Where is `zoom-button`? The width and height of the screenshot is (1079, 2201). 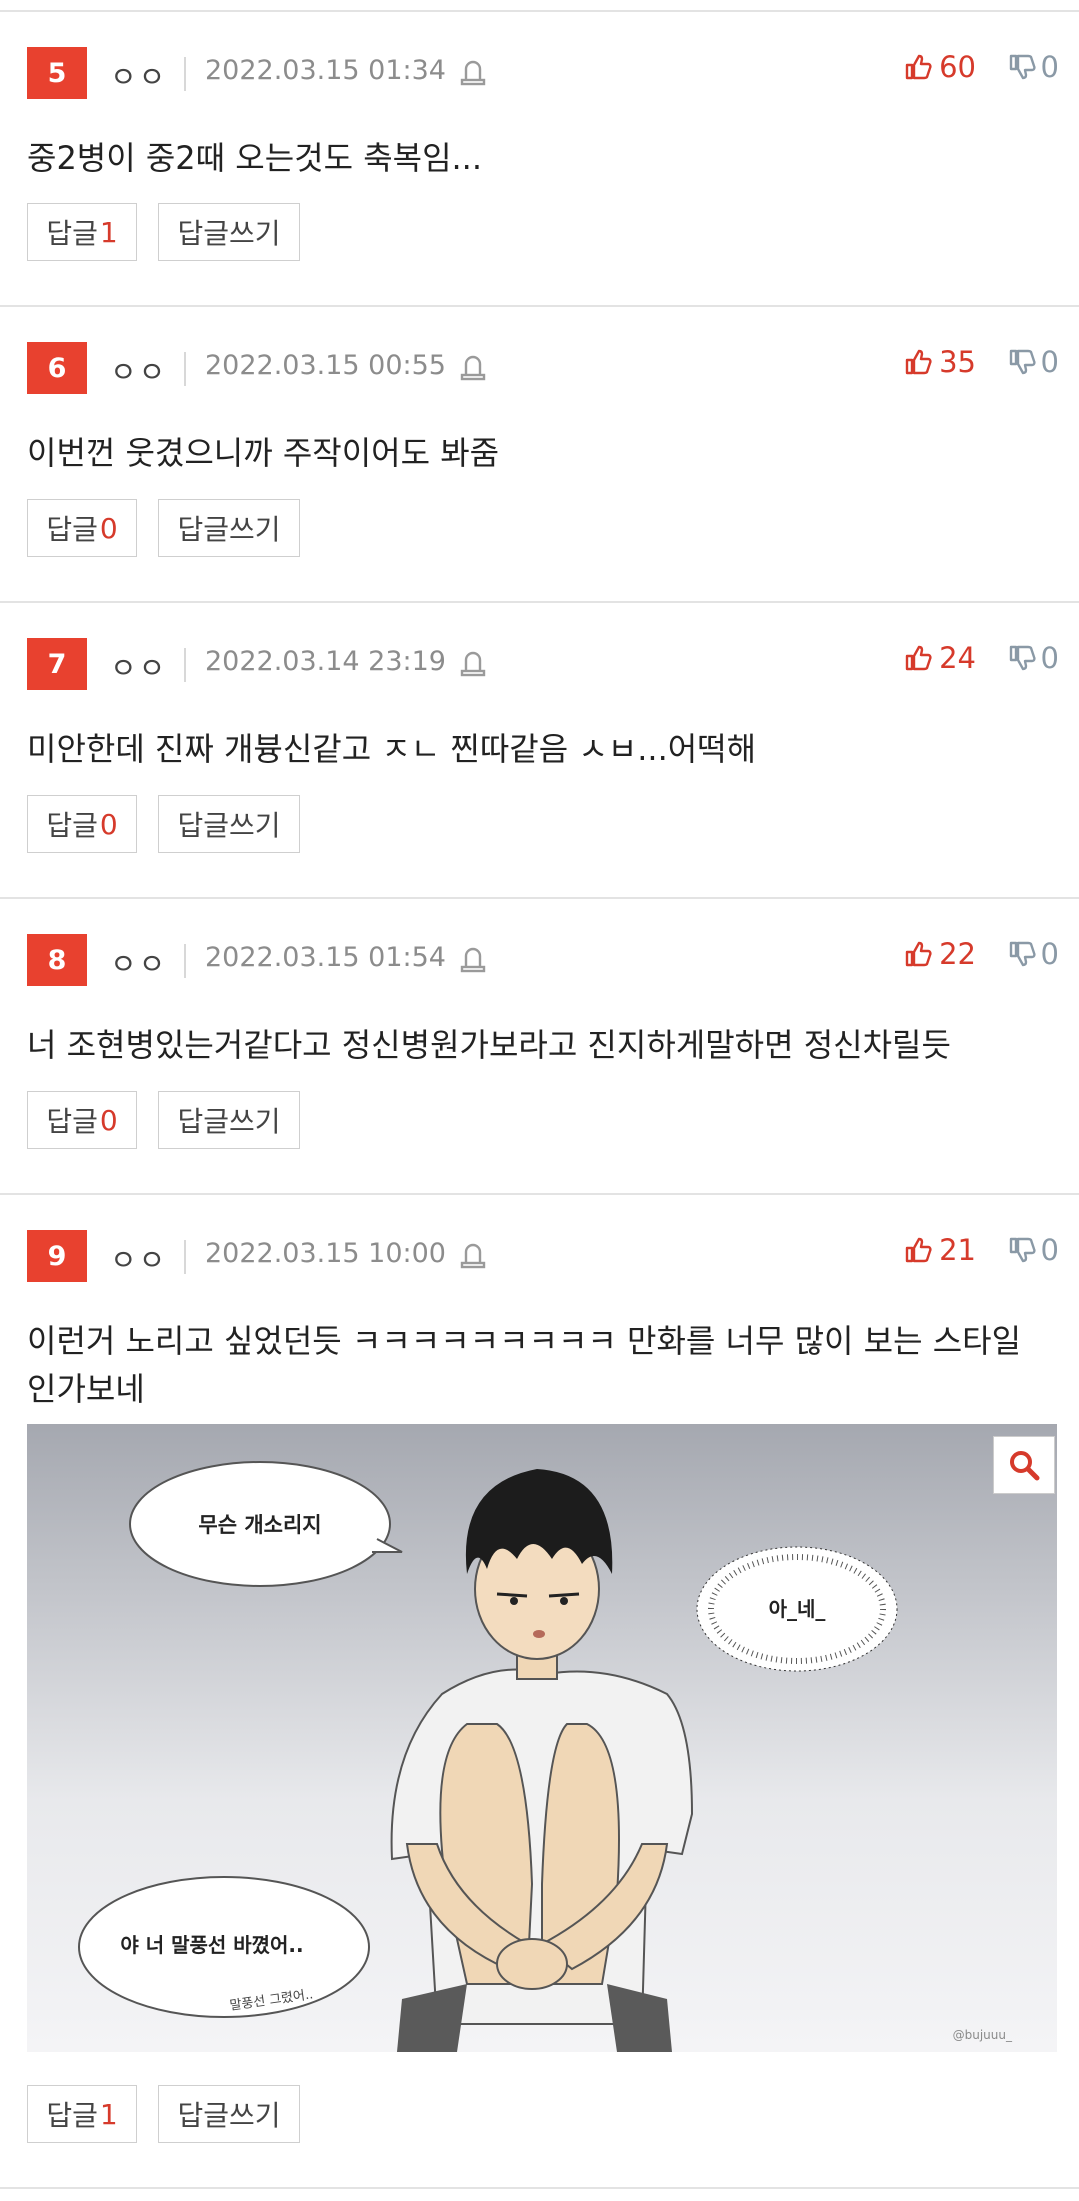 zoom-button is located at coordinates (1024, 1465).